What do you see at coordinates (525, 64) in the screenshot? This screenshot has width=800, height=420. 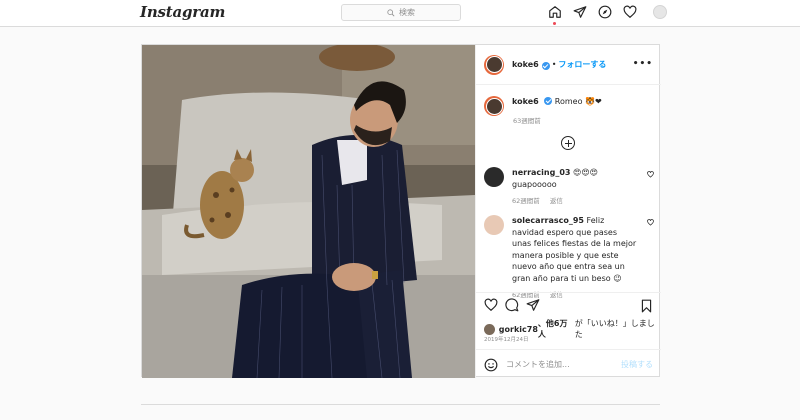 I see `author-username: koke6` at bounding box center [525, 64].